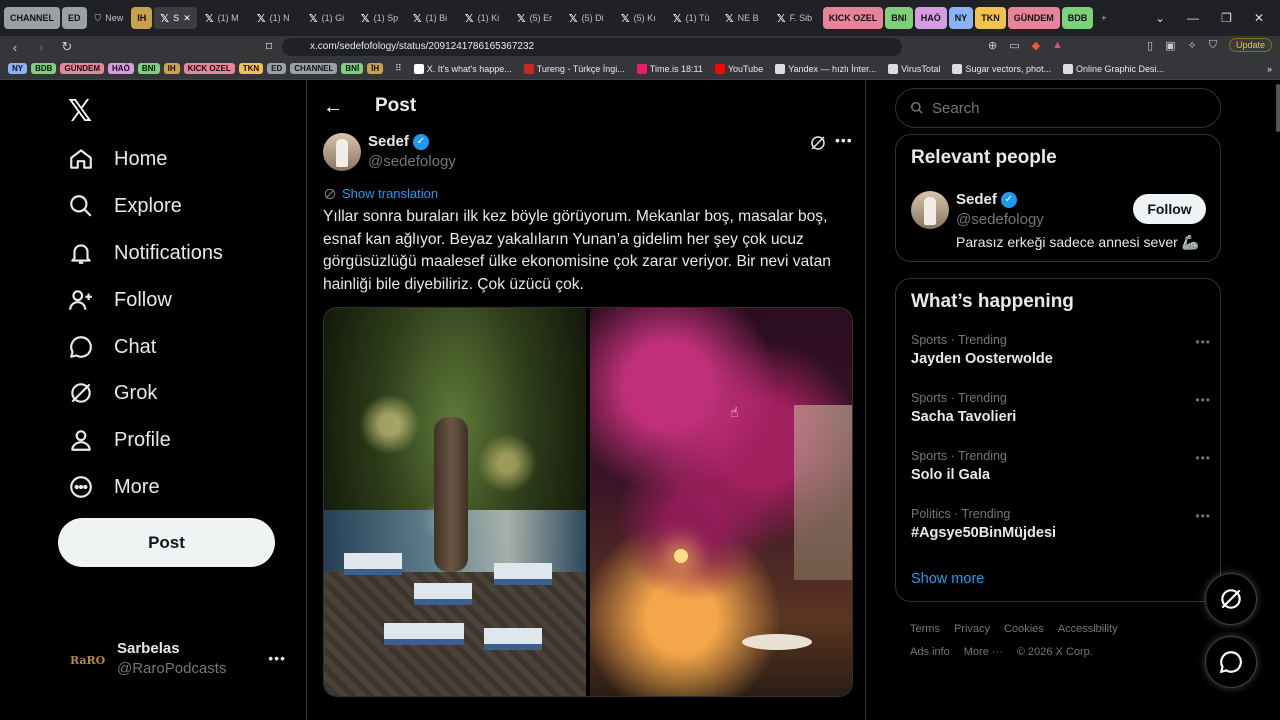  What do you see at coordinates (166, 542) in the screenshot?
I see `post-button: Post` at bounding box center [166, 542].